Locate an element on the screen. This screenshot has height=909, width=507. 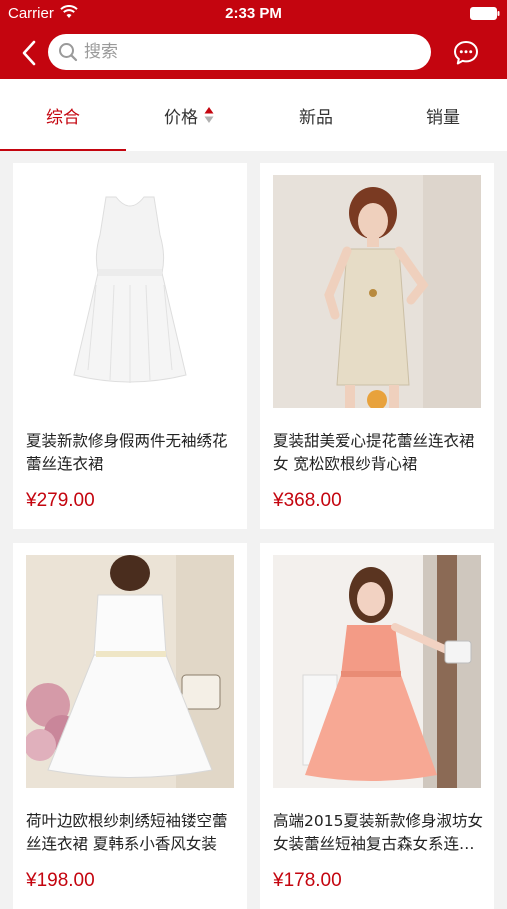
status-bar: Carrier 2:33 PM is located at coordinates (253, 13).